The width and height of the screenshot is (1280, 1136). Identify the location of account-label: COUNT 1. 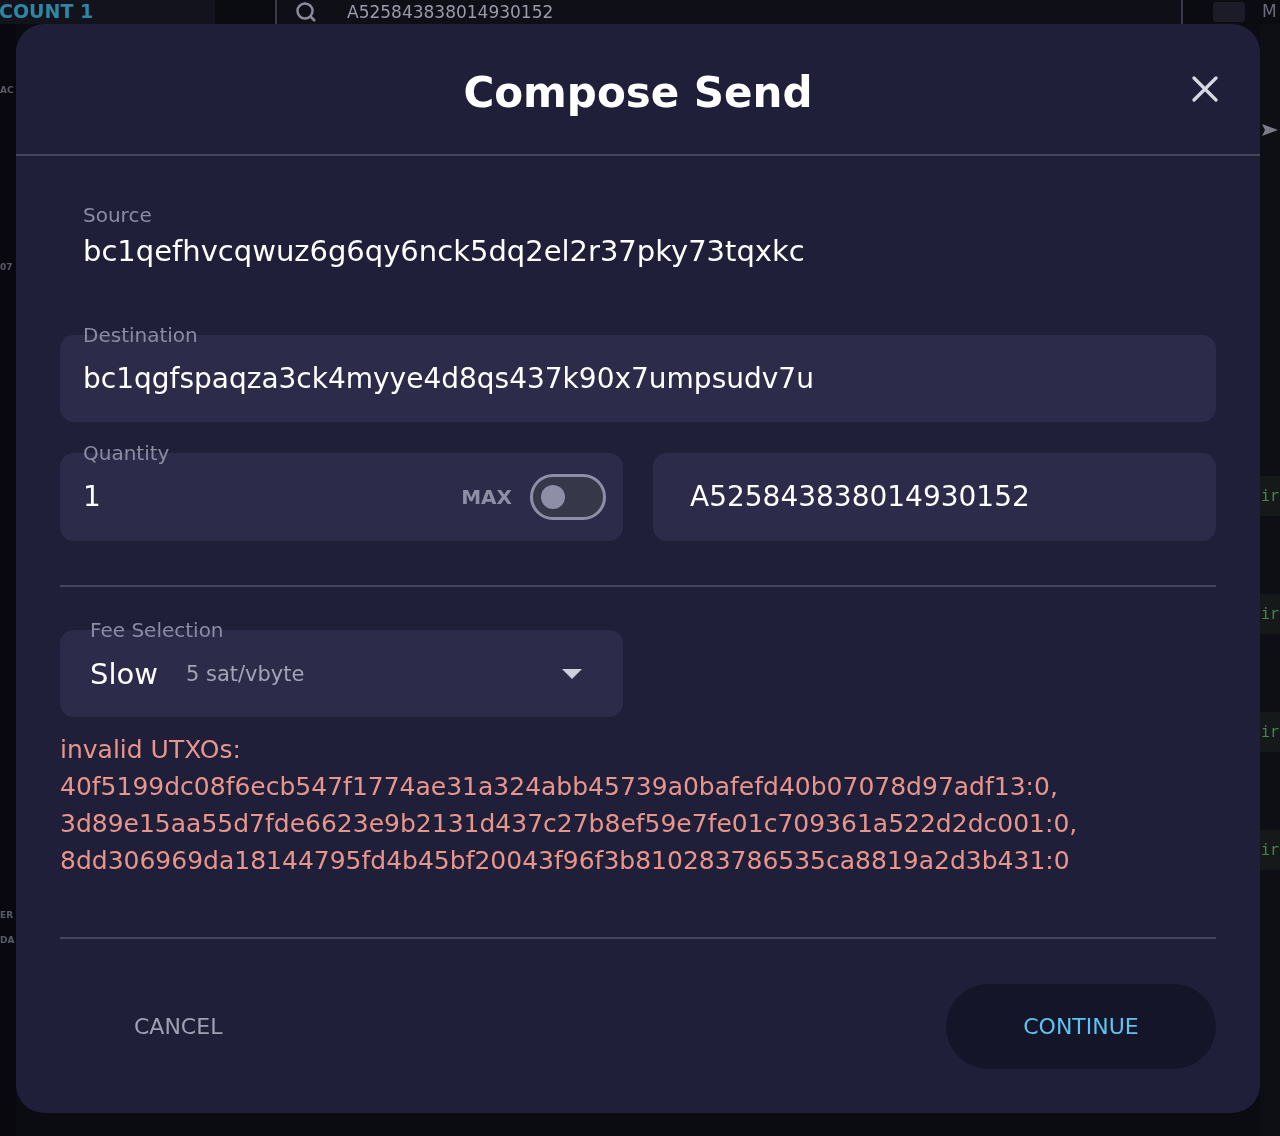
(47, 11).